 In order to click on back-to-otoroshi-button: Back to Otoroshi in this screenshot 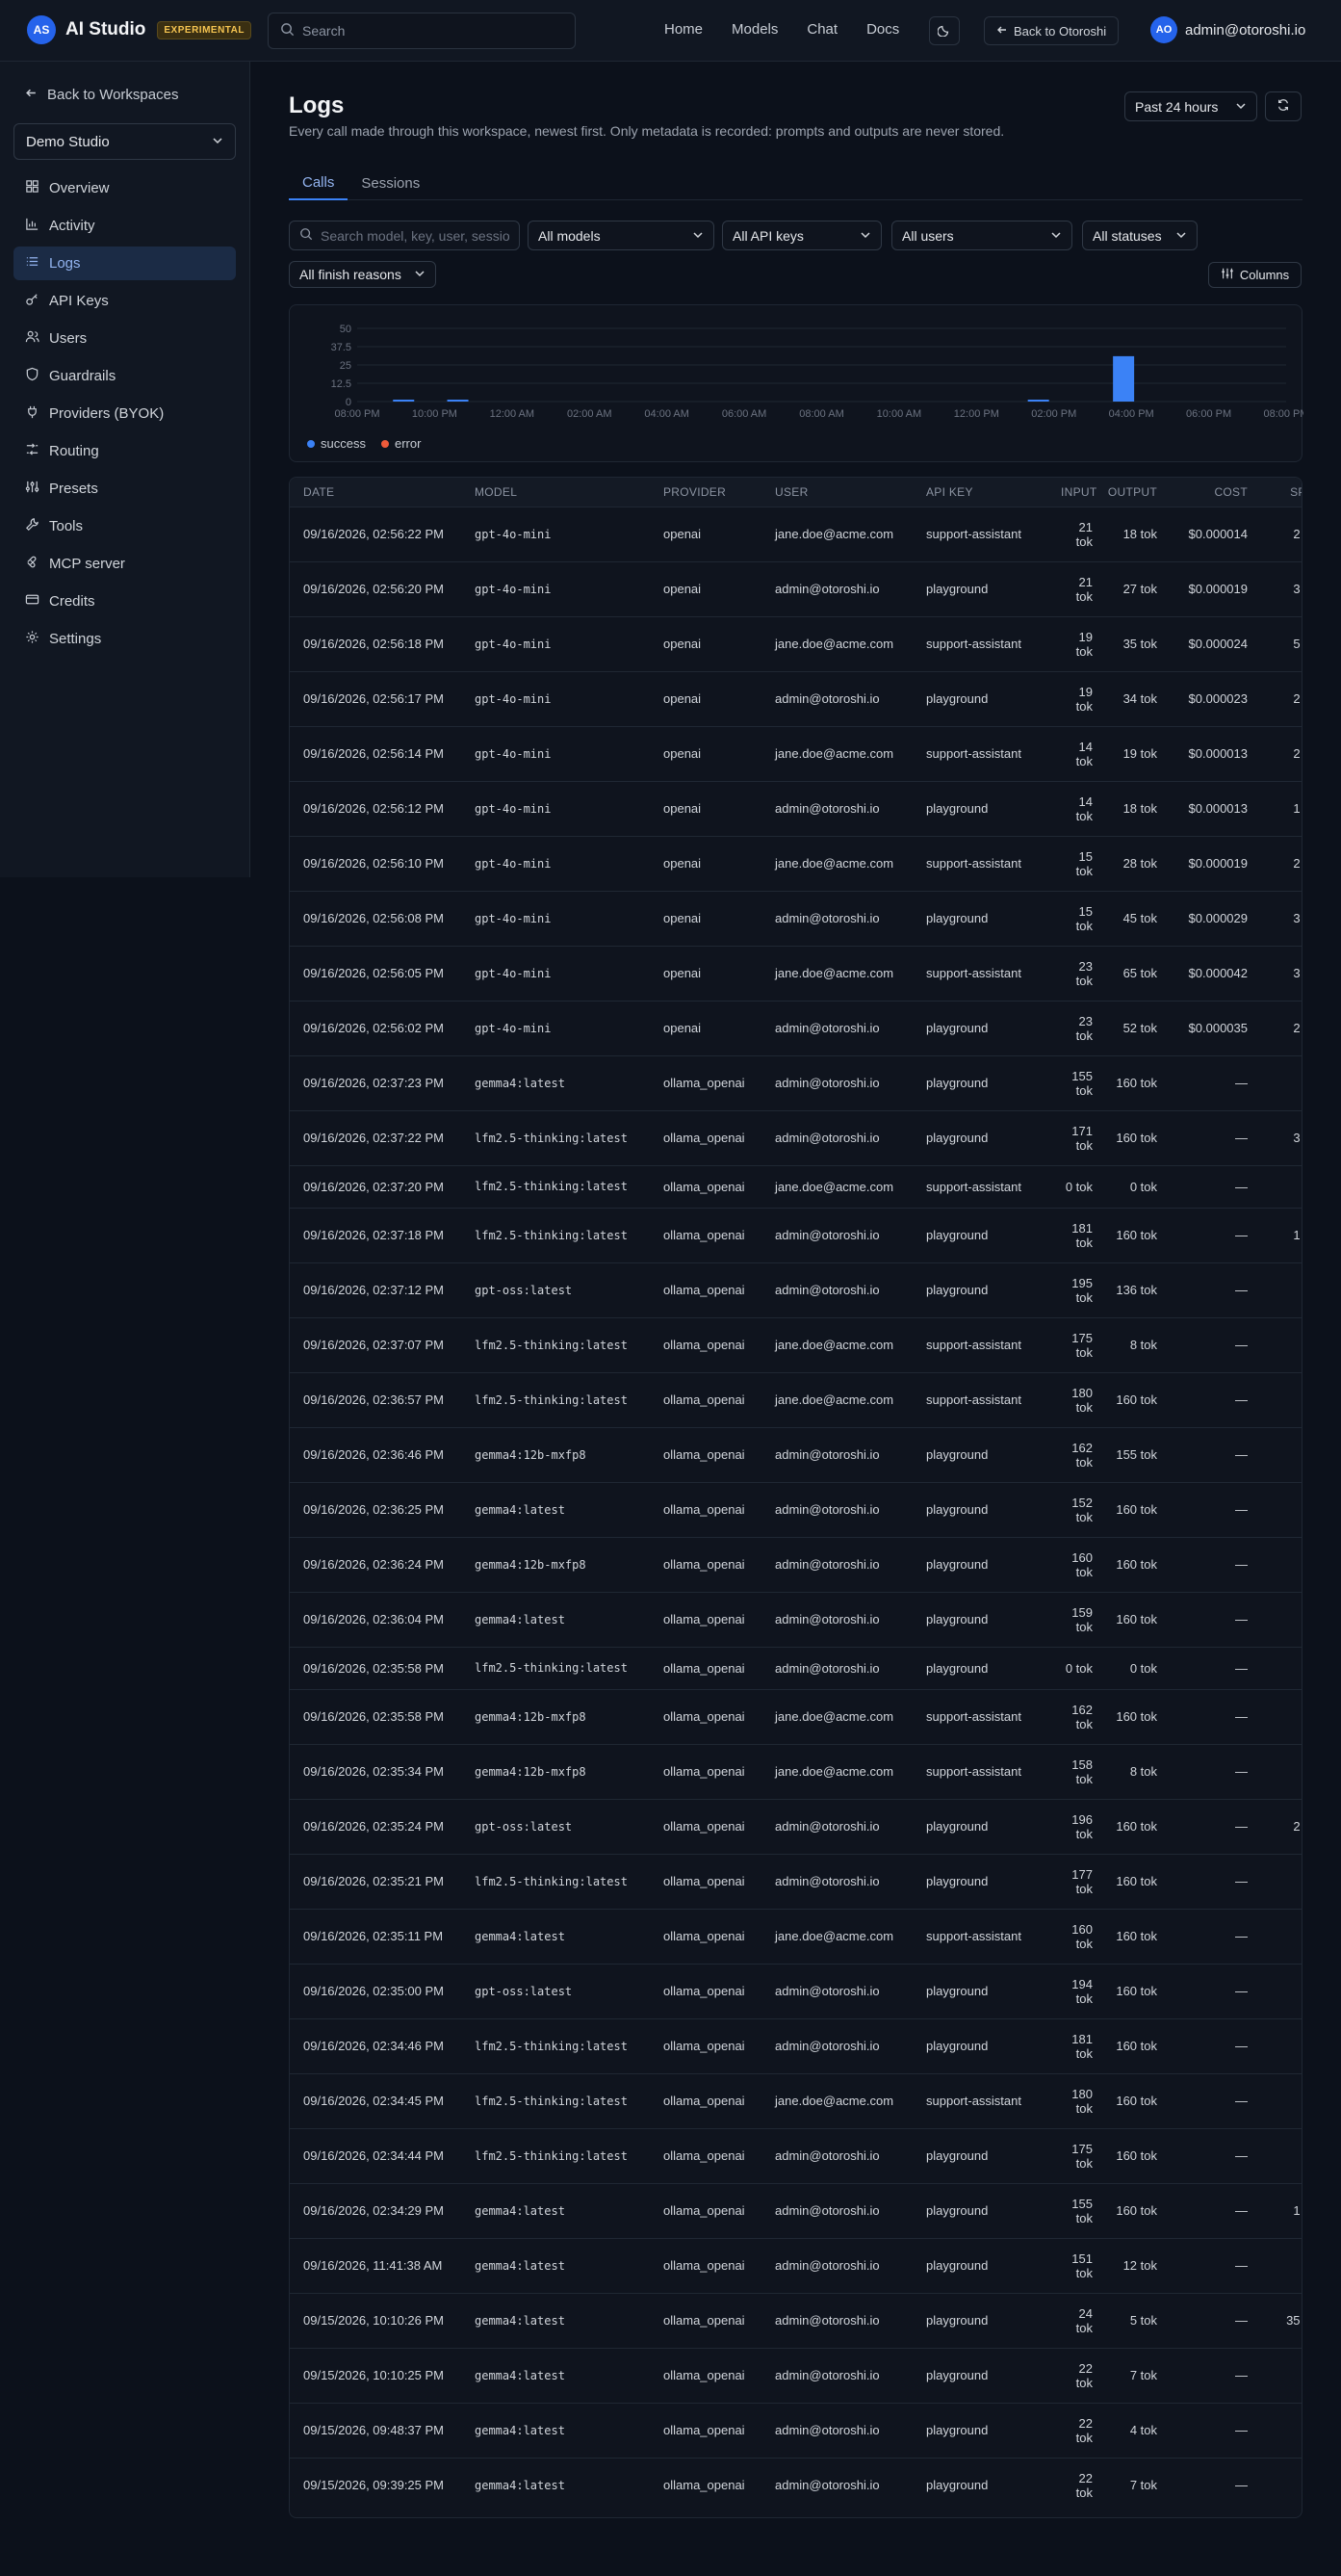, I will do `click(1052, 30)`.